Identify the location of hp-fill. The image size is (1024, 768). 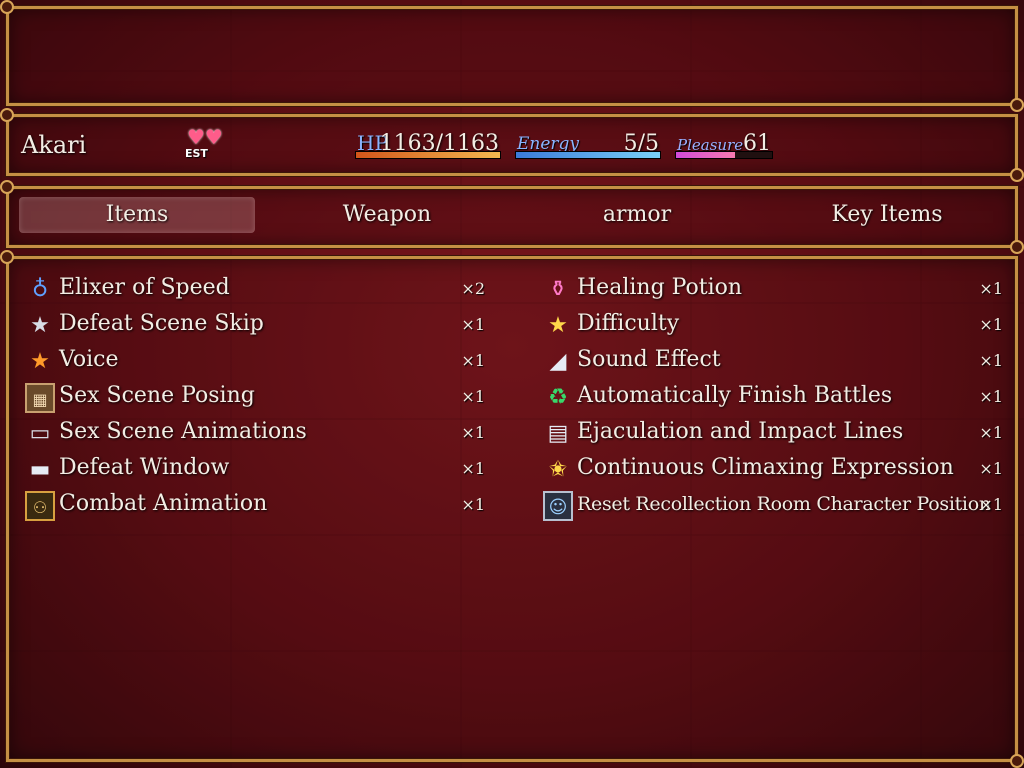
(428, 155).